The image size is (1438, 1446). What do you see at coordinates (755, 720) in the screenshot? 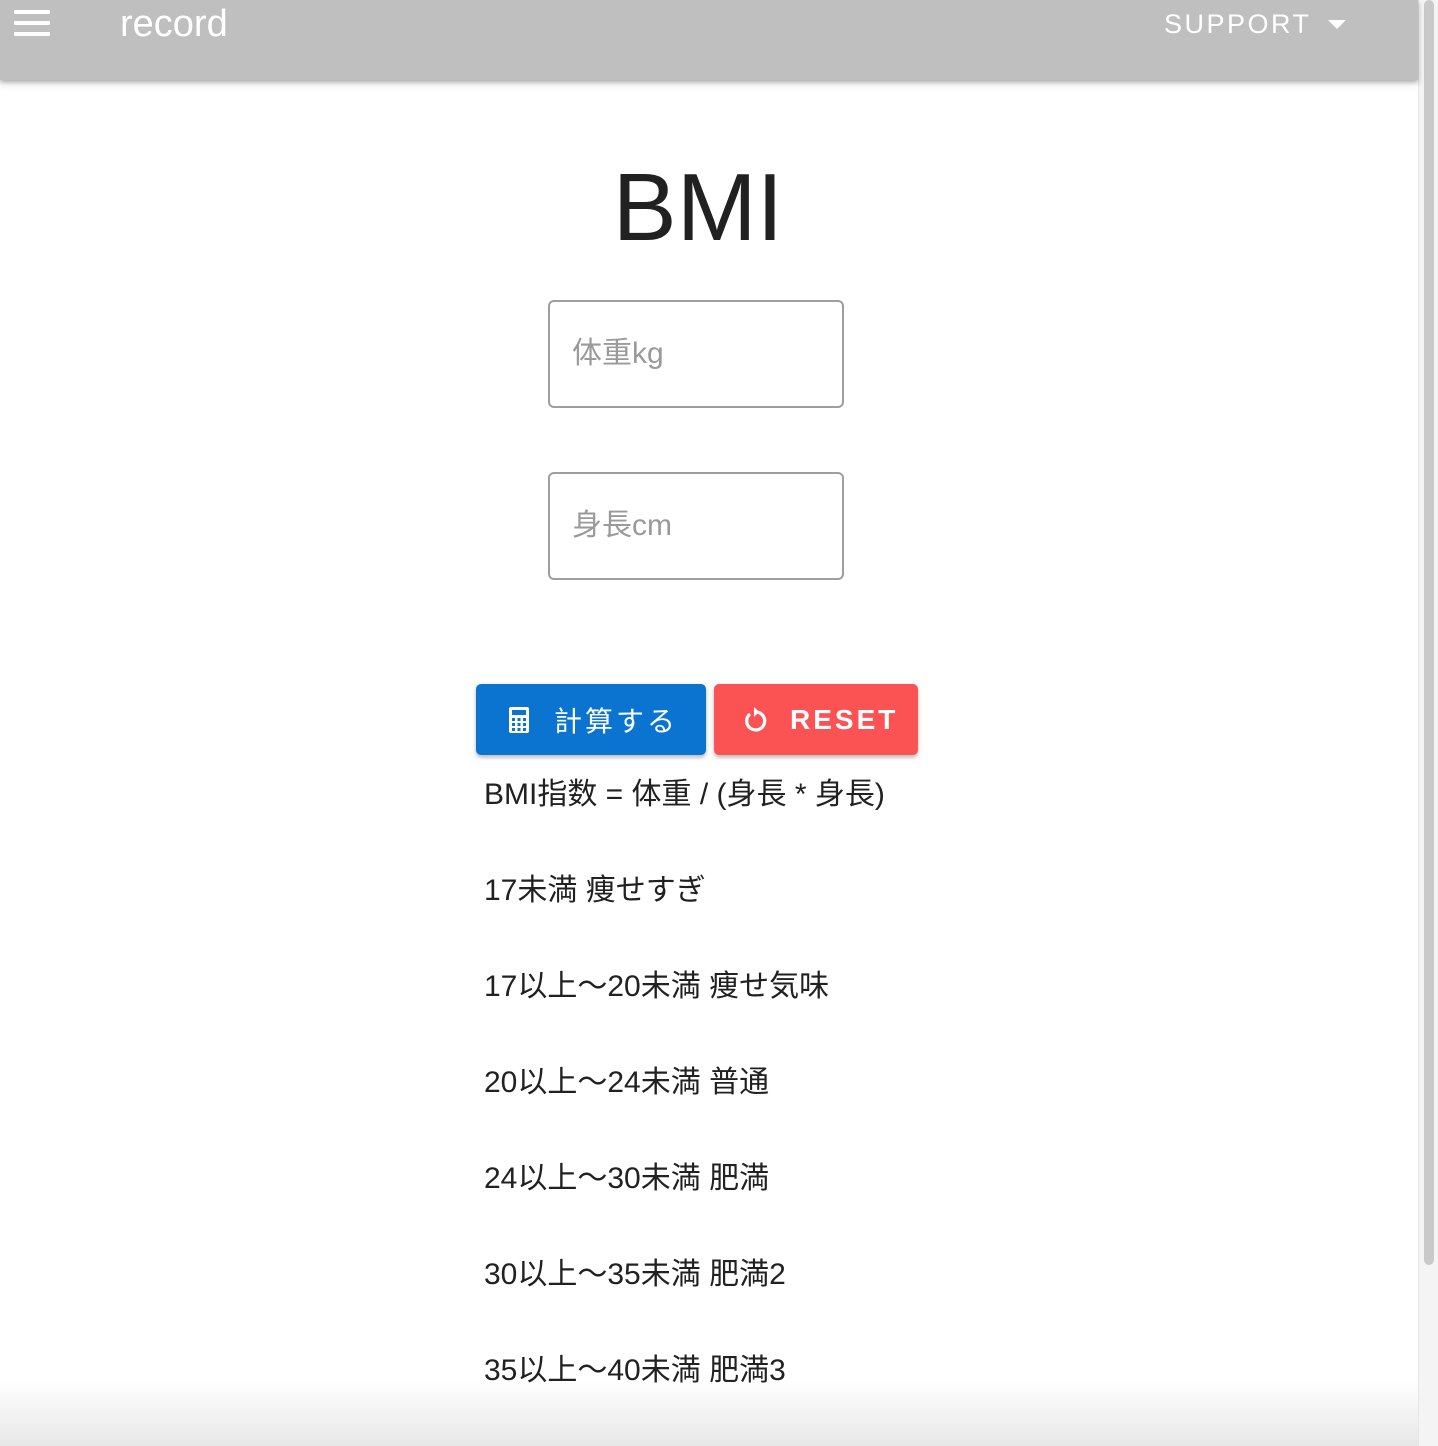
I see `restart-icon` at bounding box center [755, 720].